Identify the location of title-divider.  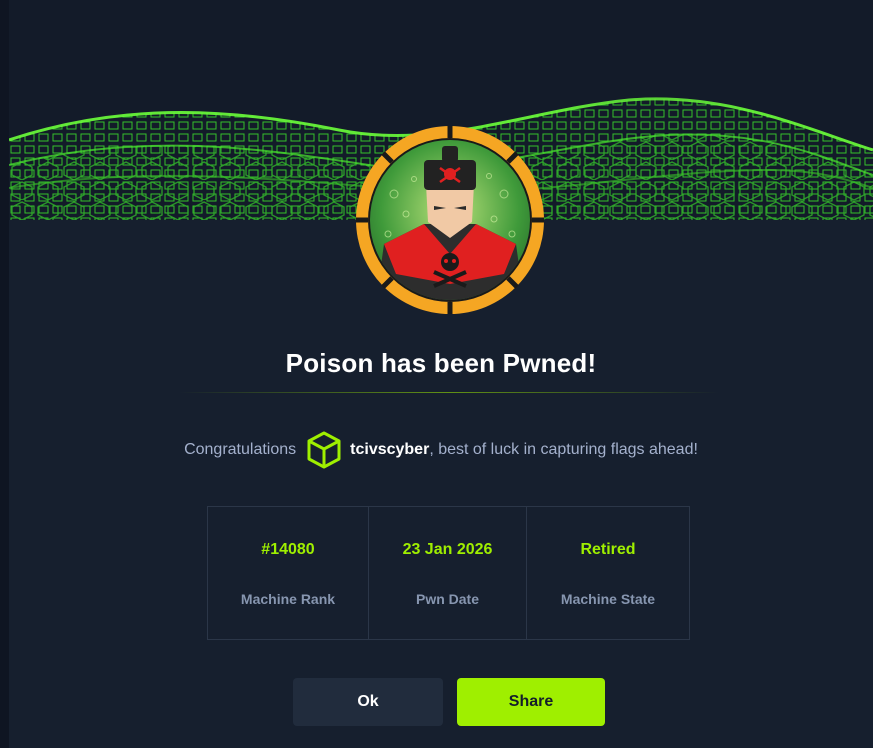
(449, 392).